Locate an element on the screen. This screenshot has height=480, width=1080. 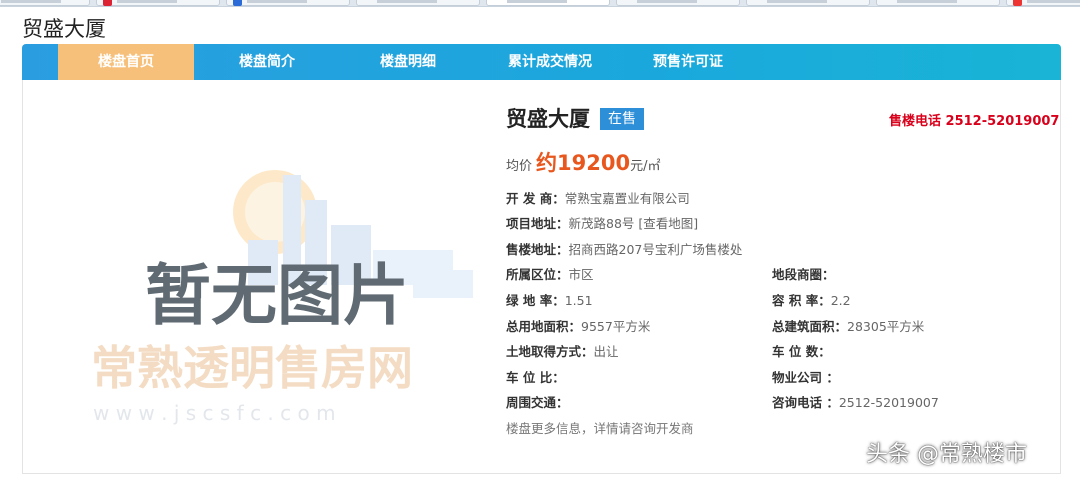
sales-phone: 售楼电话 2512-52019007 is located at coordinates (974, 121).